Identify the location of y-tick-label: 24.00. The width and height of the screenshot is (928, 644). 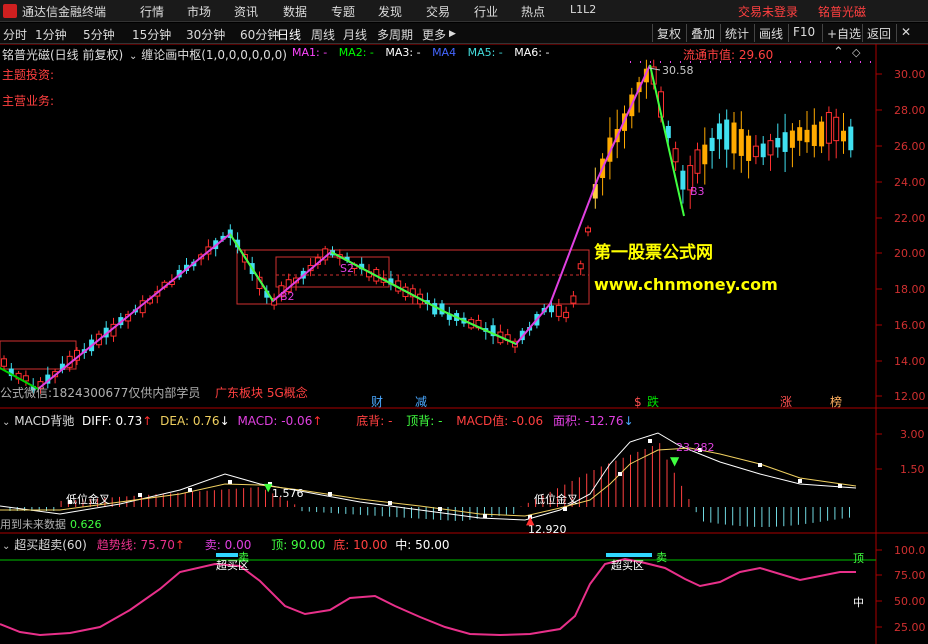
(910, 182).